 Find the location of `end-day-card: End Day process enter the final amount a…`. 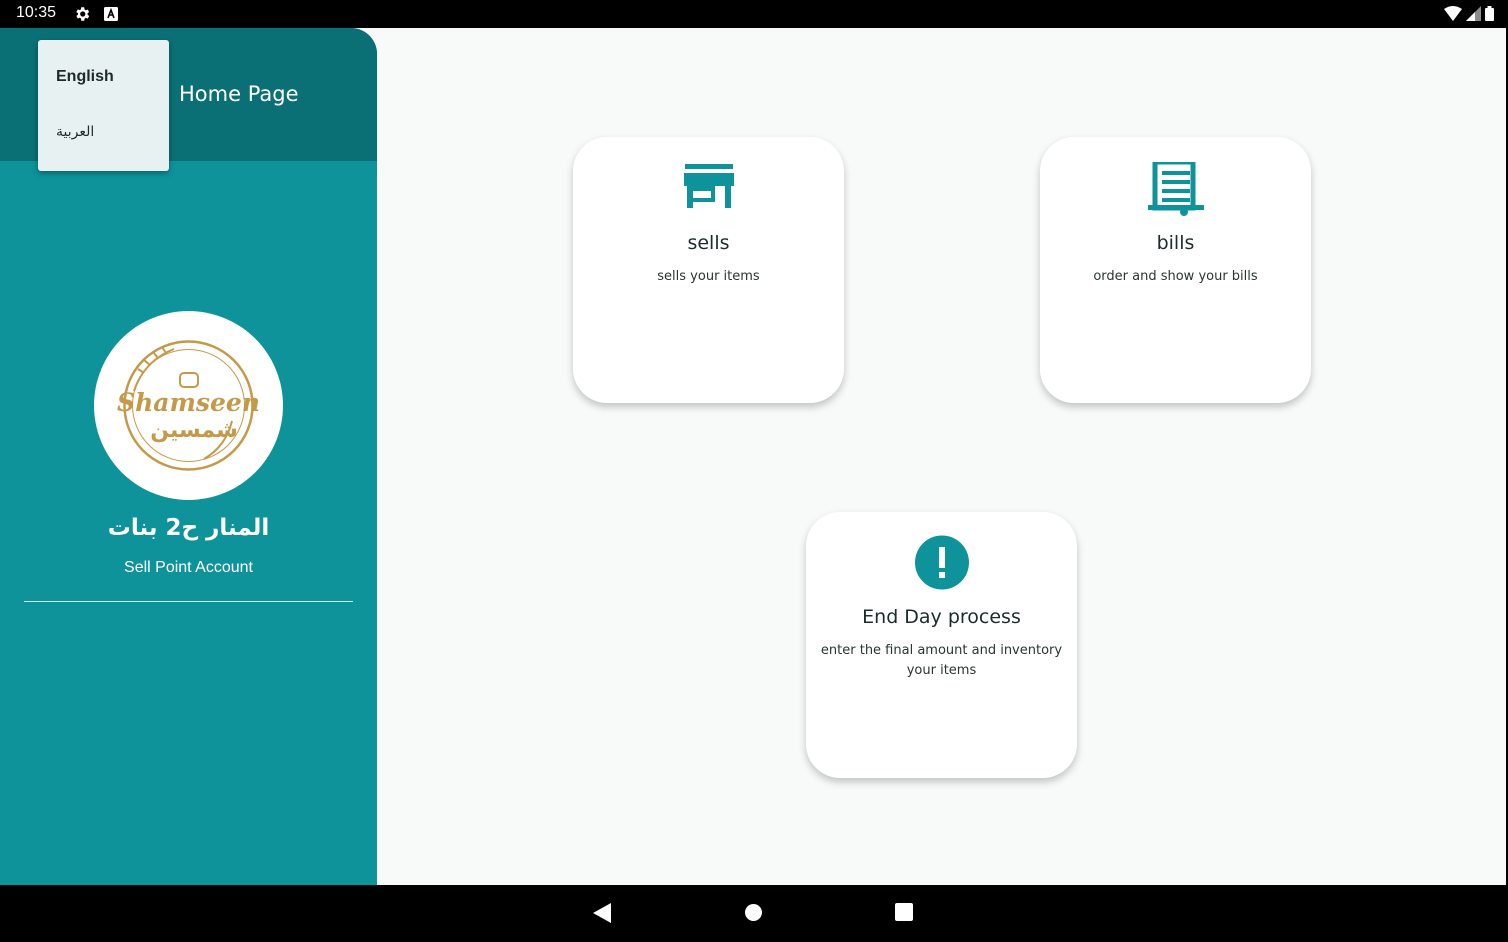

end-day-card: End Day process enter the final amount a… is located at coordinates (941, 645).